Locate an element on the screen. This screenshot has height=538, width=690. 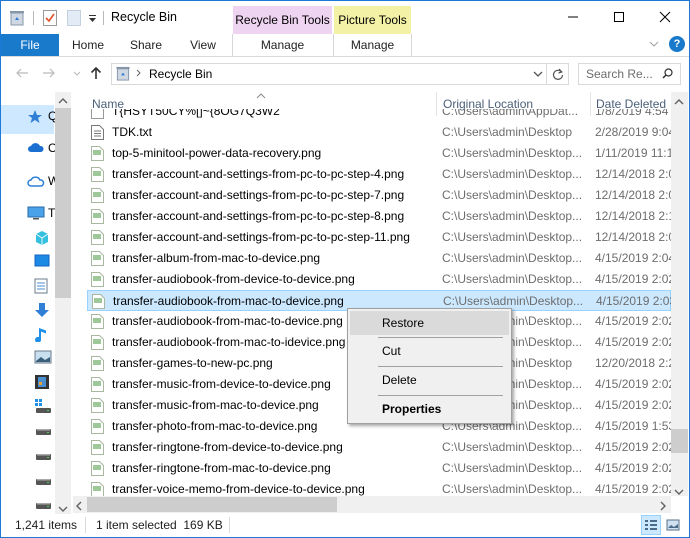
maximize-icon is located at coordinates (619, 17).